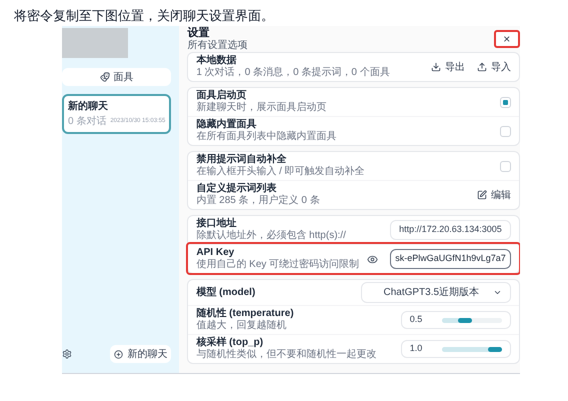 The height and width of the screenshot is (401, 568). What do you see at coordinates (242, 160) in the screenshot?
I see `setting-title: 禁用提示词自动补全` at bounding box center [242, 160].